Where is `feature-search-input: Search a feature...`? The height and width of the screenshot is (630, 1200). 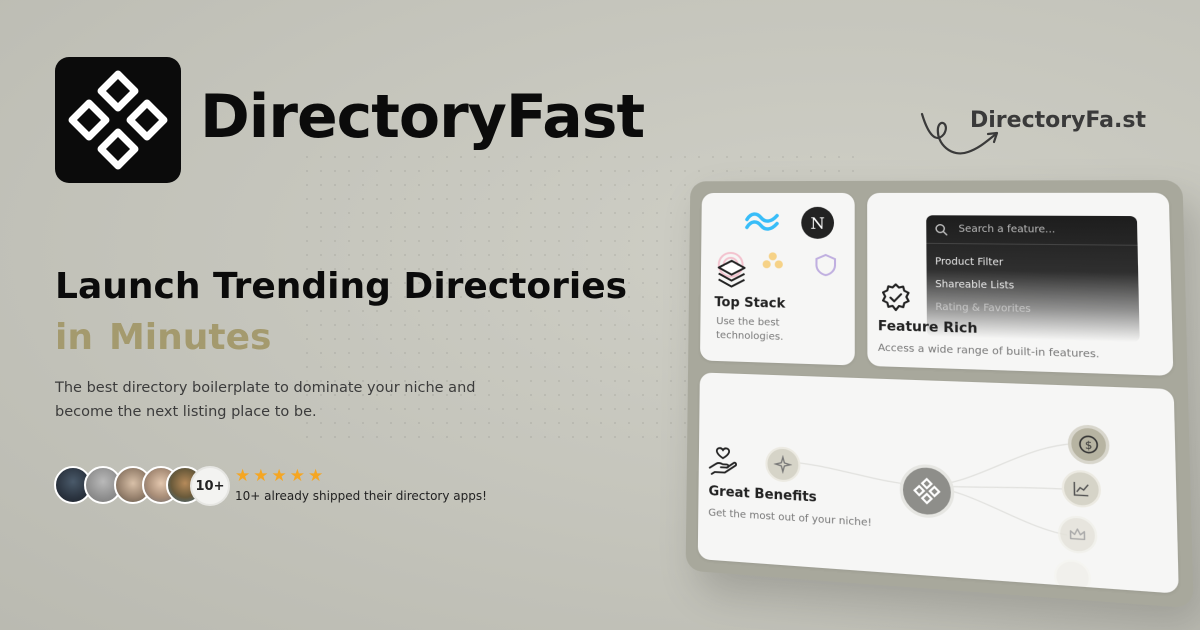 feature-search-input: Search a feature... is located at coordinates (1032, 230).